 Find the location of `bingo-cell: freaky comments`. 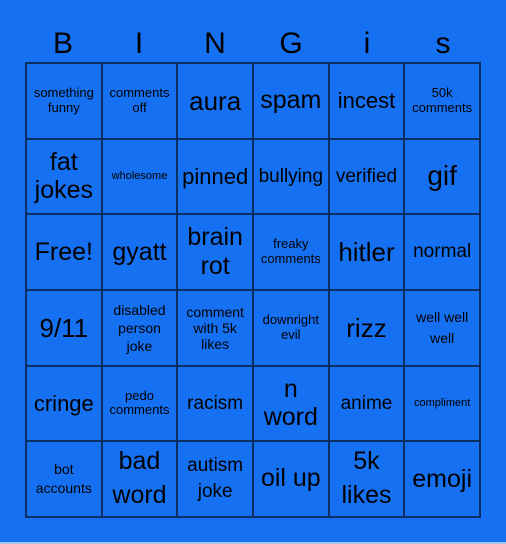

bingo-cell: freaky comments is located at coordinates (290, 252).